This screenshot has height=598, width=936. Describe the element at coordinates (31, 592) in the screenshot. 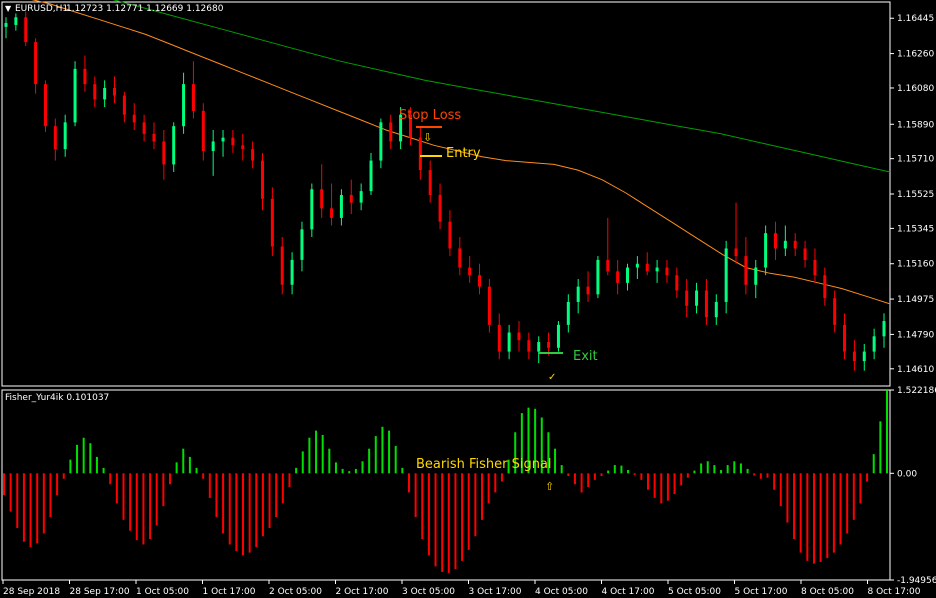

I see `time-tick-label: 28 Sep 2018` at that location.